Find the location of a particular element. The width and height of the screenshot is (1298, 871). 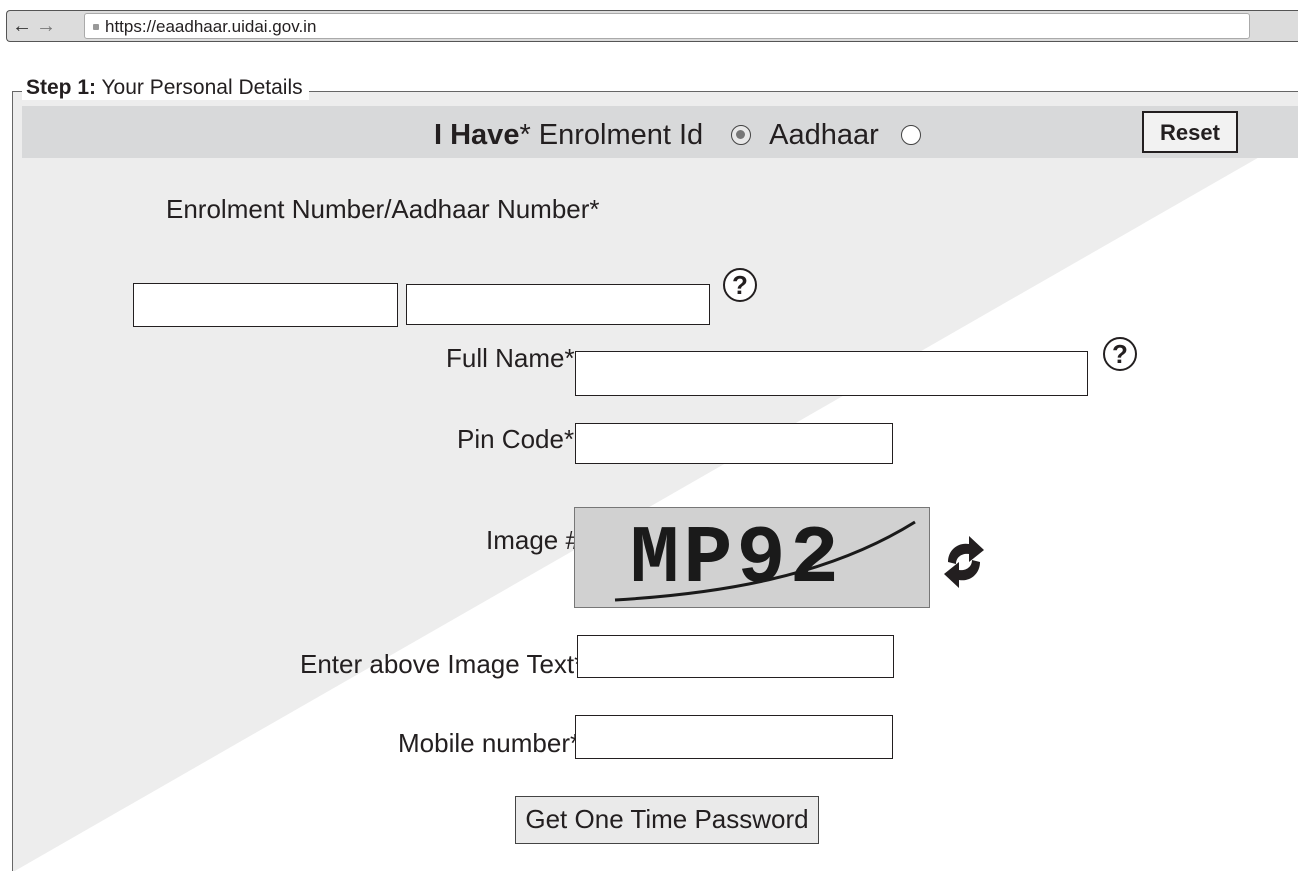

captcha-image: MP92 is located at coordinates (752, 557).